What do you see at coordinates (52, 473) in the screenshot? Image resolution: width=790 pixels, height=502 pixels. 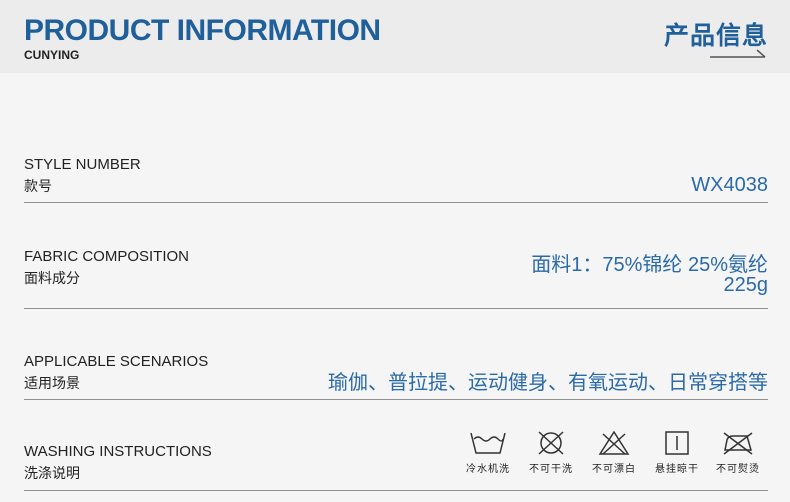 I see `washing-instructions-label-cn: 洗涤说明` at bounding box center [52, 473].